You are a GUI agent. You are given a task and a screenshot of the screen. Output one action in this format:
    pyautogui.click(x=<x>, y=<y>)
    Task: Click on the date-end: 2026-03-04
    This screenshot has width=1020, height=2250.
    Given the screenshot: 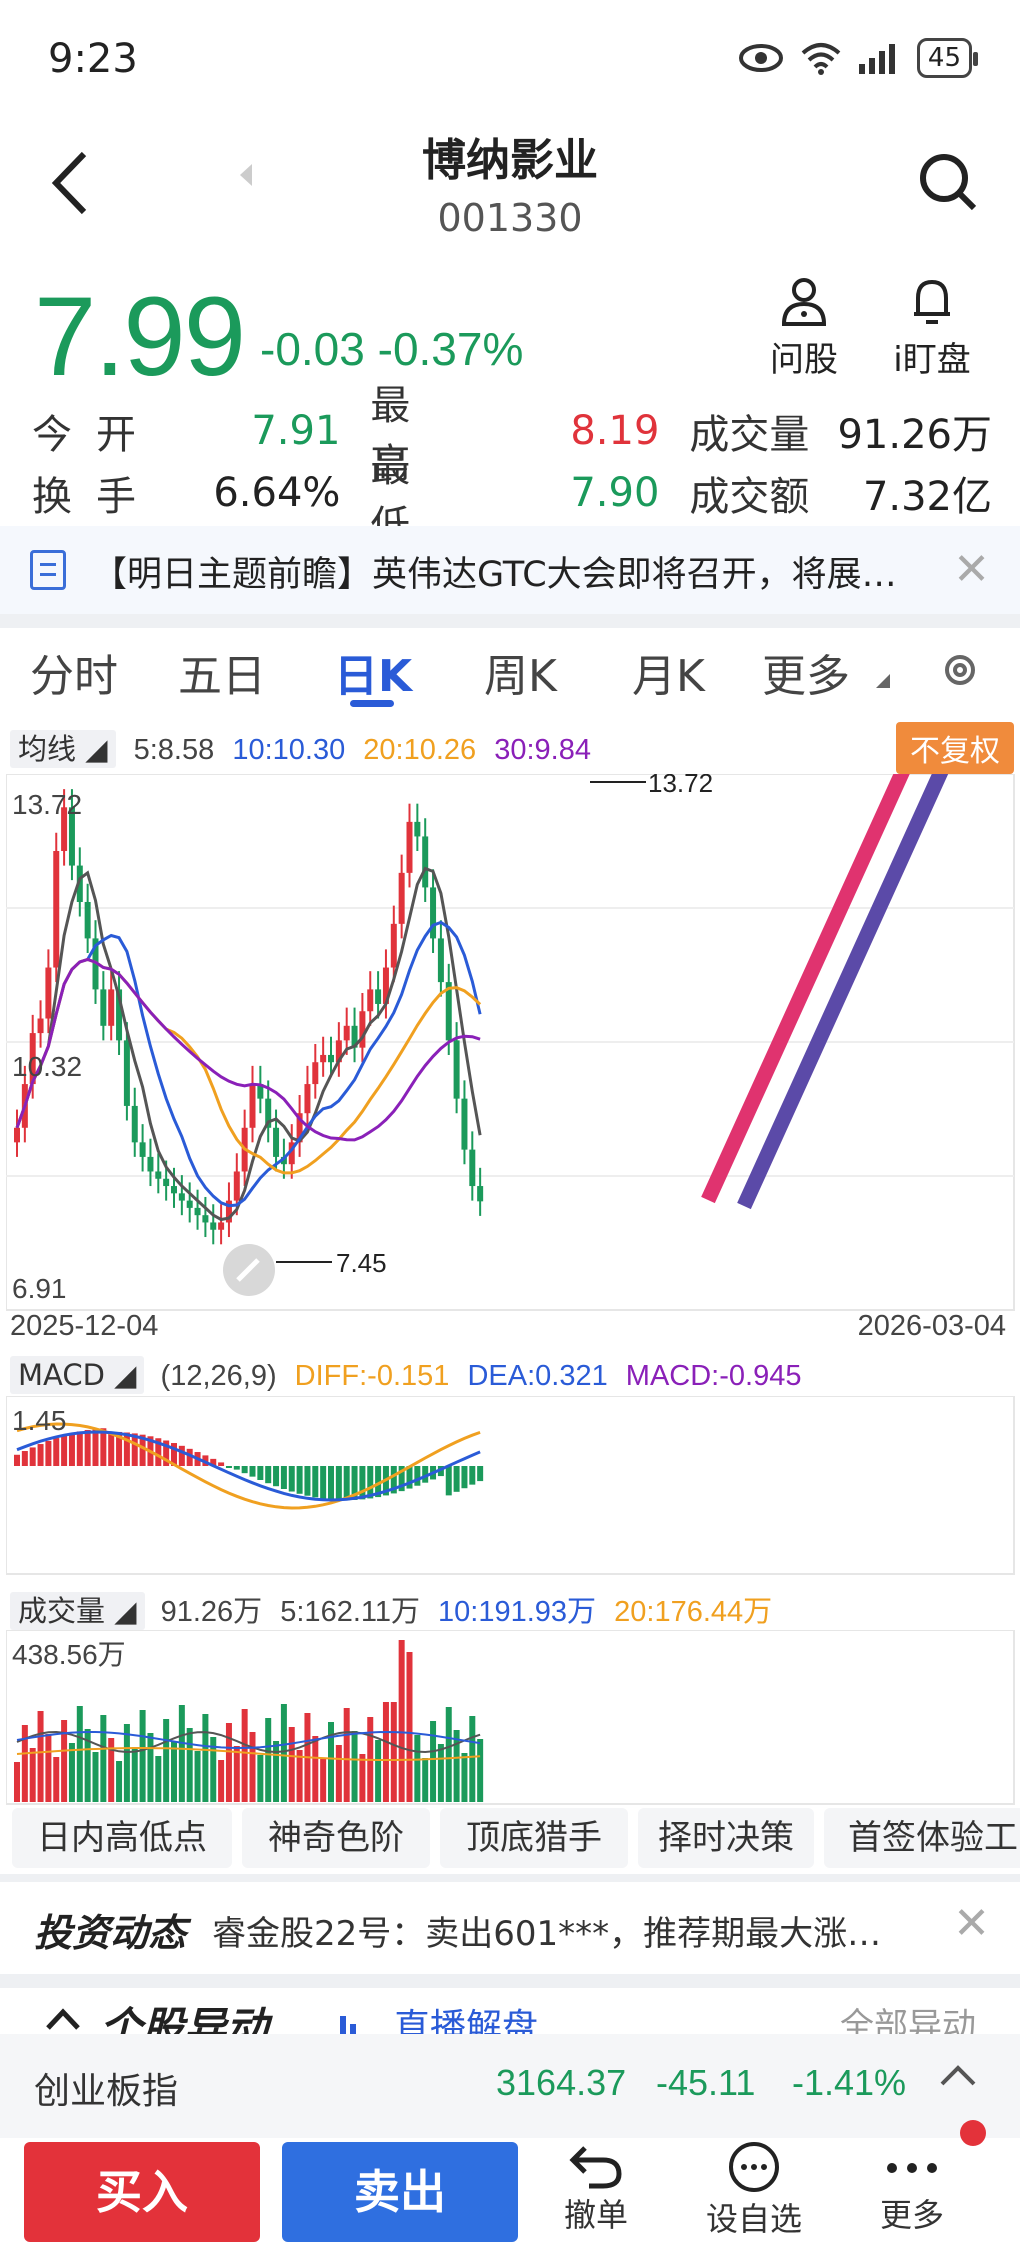 What is the action you would take?
    pyautogui.click(x=931, y=1326)
    